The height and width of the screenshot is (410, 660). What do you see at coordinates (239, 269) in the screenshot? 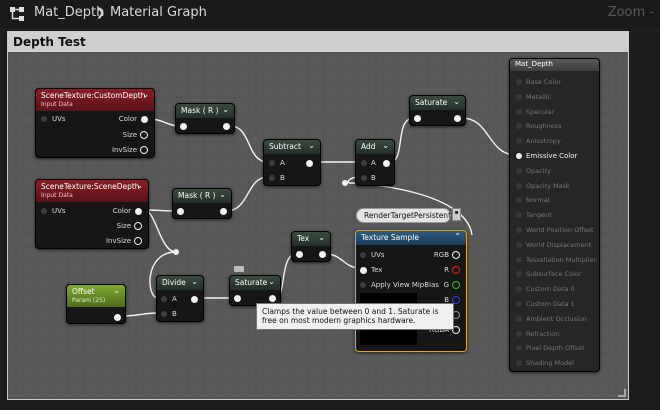
I see `comment-bubble-icon` at bounding box center [239, 269].